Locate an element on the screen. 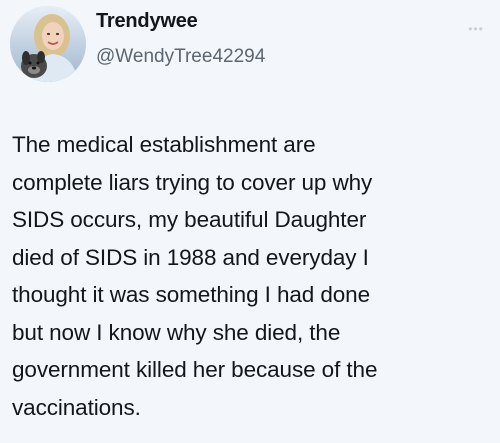  tweet-text-line: government killed her because of the is located at coordinates (195, 369).